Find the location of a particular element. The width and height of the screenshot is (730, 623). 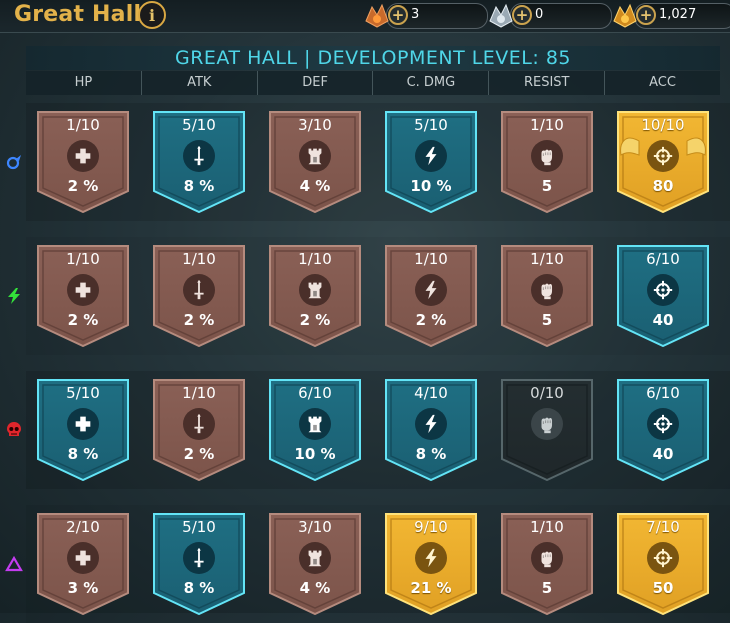

spirit-affinity-icon is located at coordinates (14, 430).